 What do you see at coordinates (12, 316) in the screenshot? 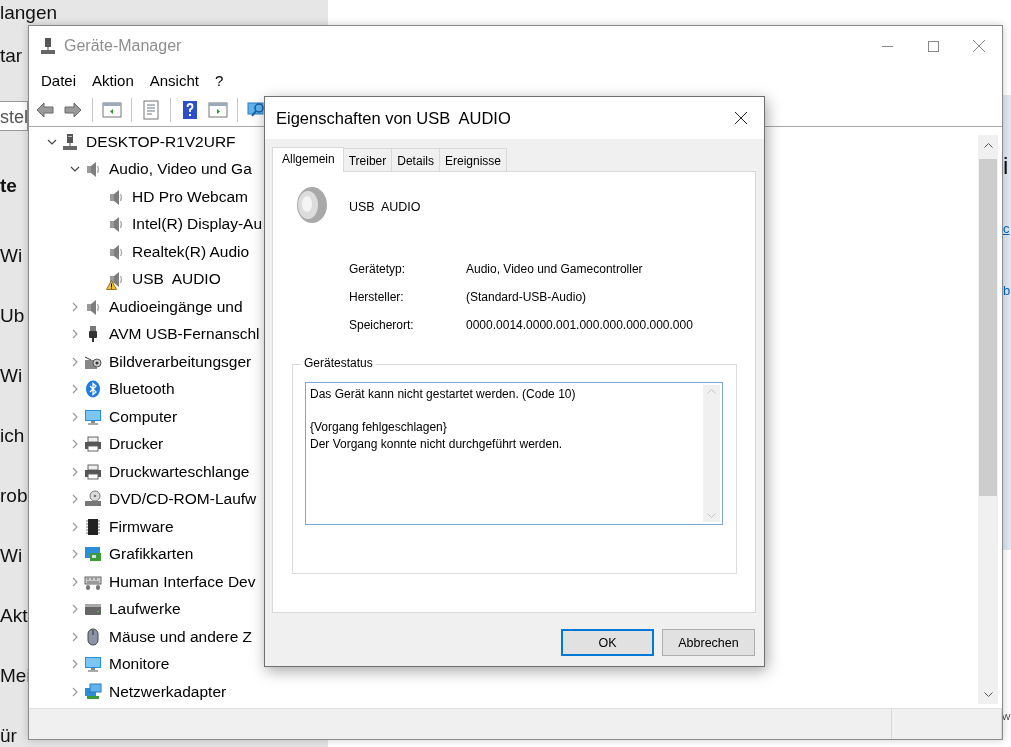
I see `settings-item: Ub` at bounding box center [12, 316].